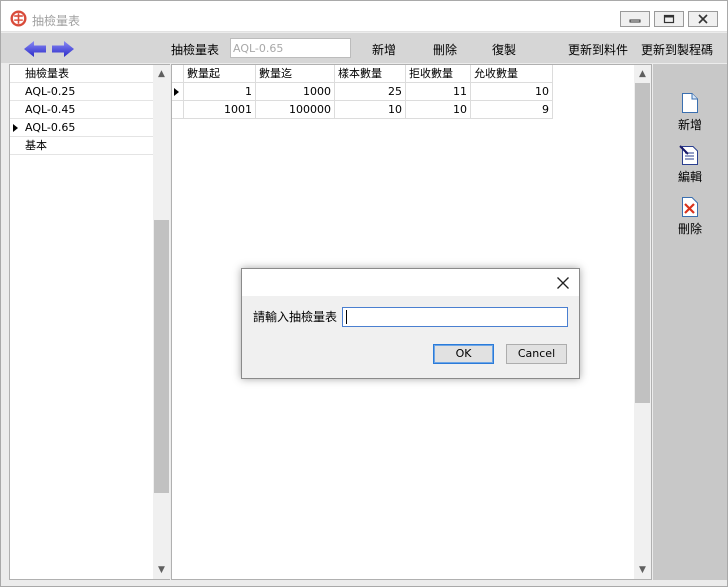 The width and height of the screenshot is (728, 587). What do you see at coordinates (81, 74) in the screenshot?
I see `list-header: 抽檢量表` at bounding box center [81, 74].